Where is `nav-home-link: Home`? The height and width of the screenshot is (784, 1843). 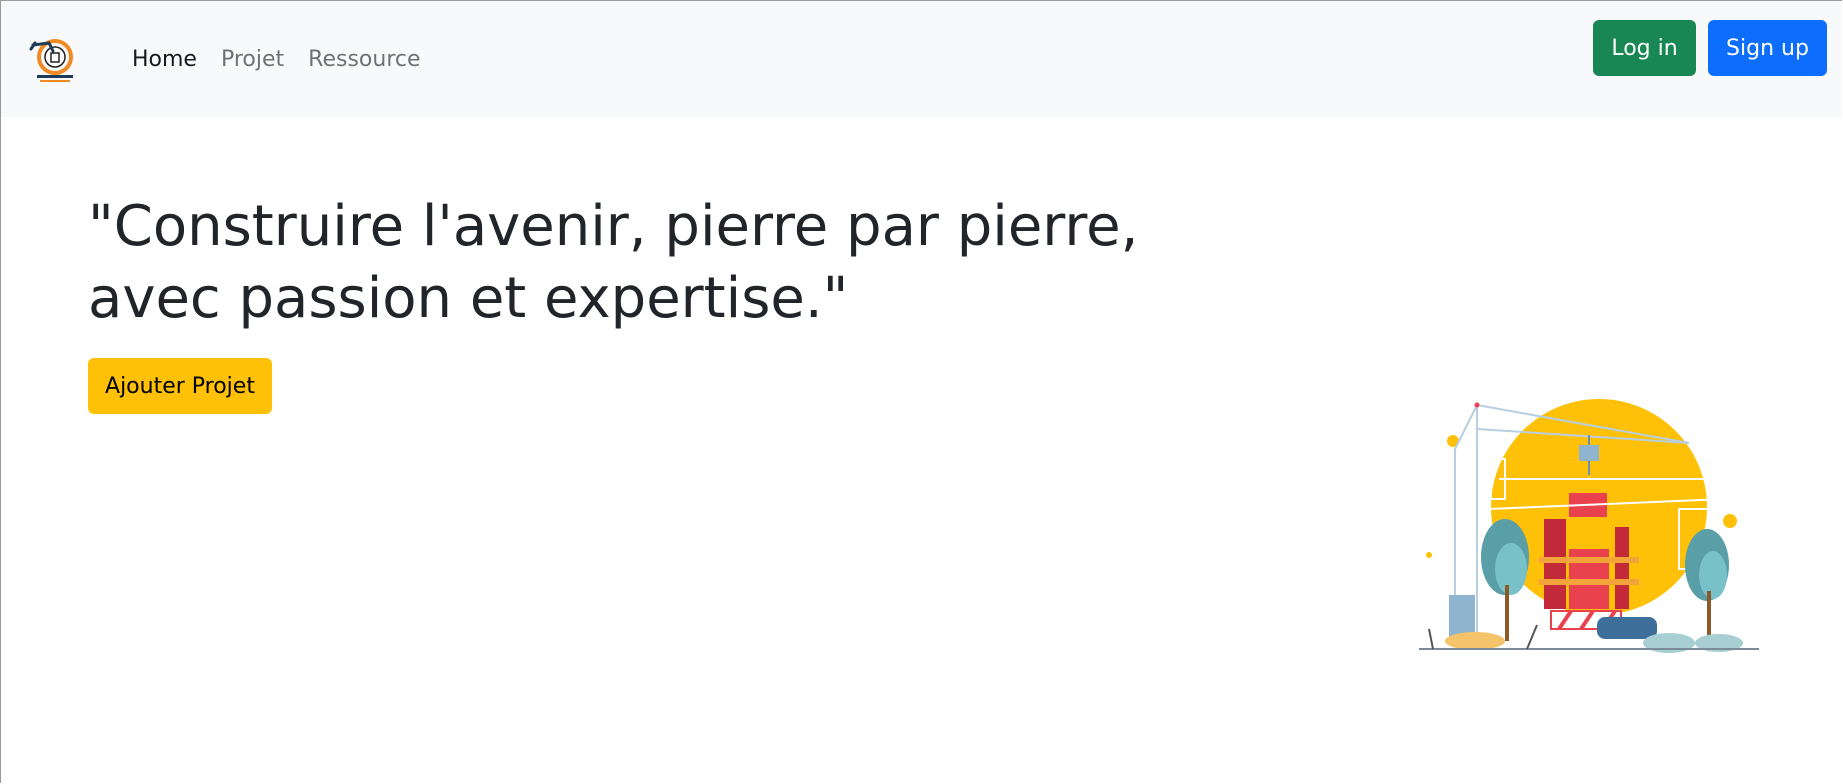 nav-home-link: Home is located at coordinates (164, 60).